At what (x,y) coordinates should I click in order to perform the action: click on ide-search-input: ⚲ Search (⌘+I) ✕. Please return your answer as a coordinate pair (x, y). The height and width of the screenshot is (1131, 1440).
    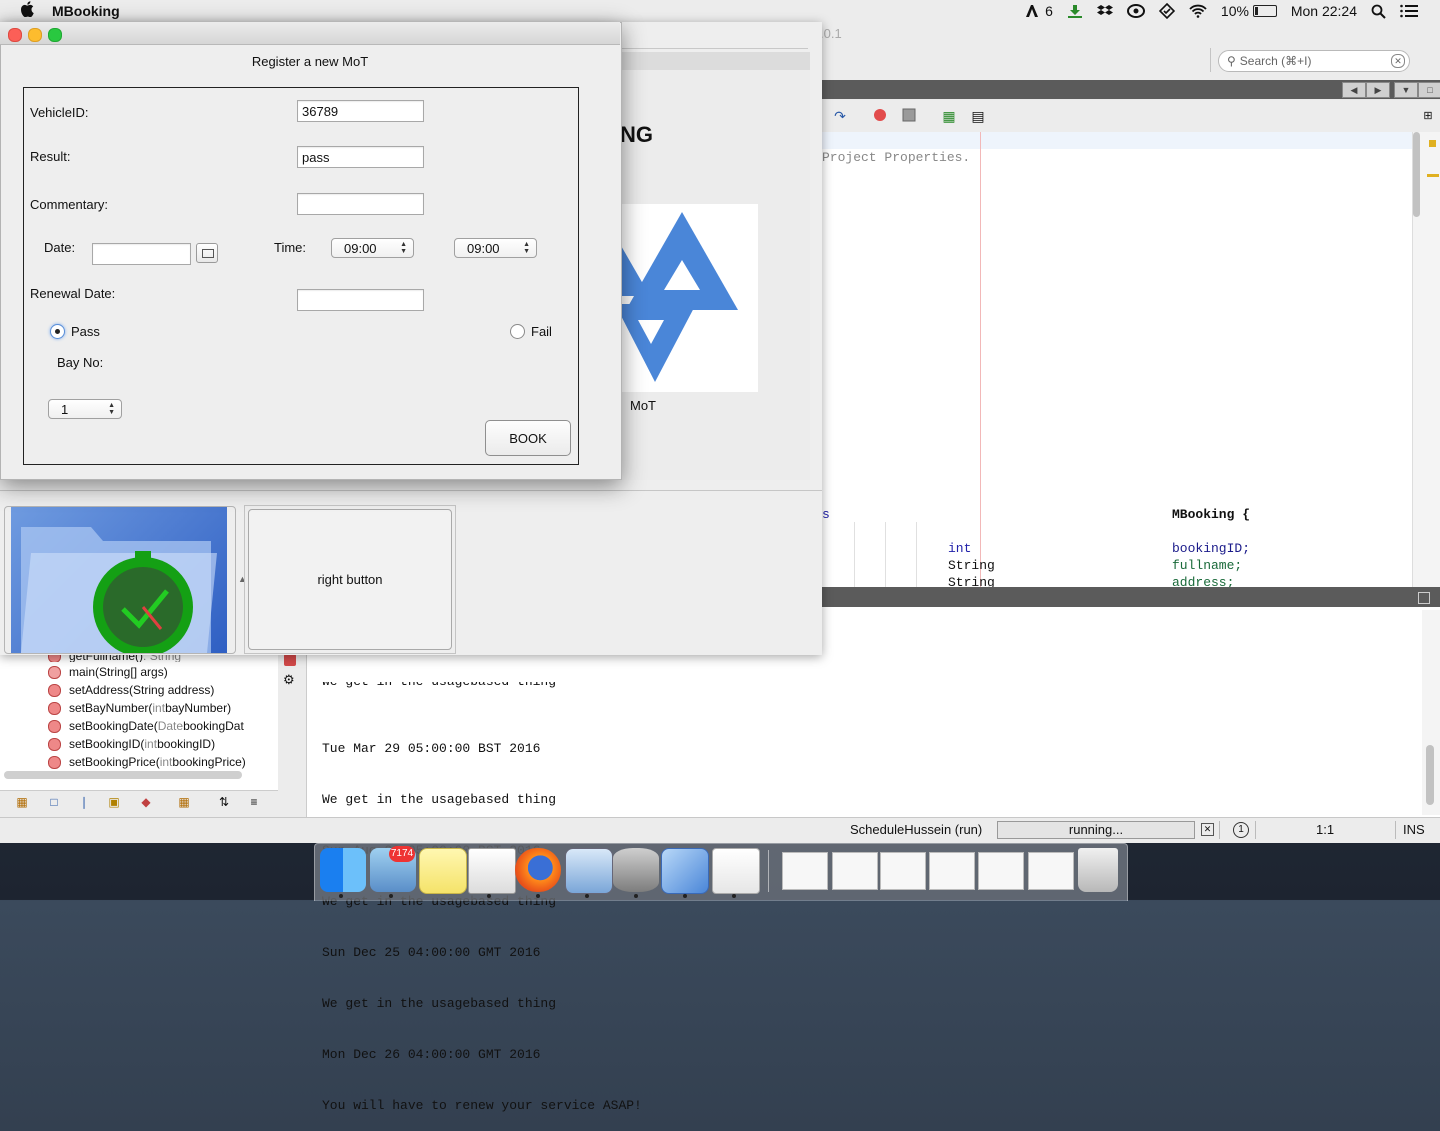
    Looking at the image, I should click on (1314, 61).